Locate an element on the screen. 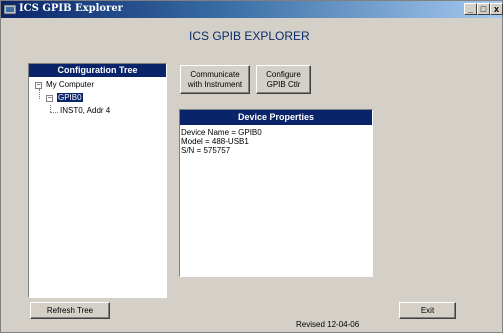  expand-toggle-gpib0: − is located at coordinates (49, 98).